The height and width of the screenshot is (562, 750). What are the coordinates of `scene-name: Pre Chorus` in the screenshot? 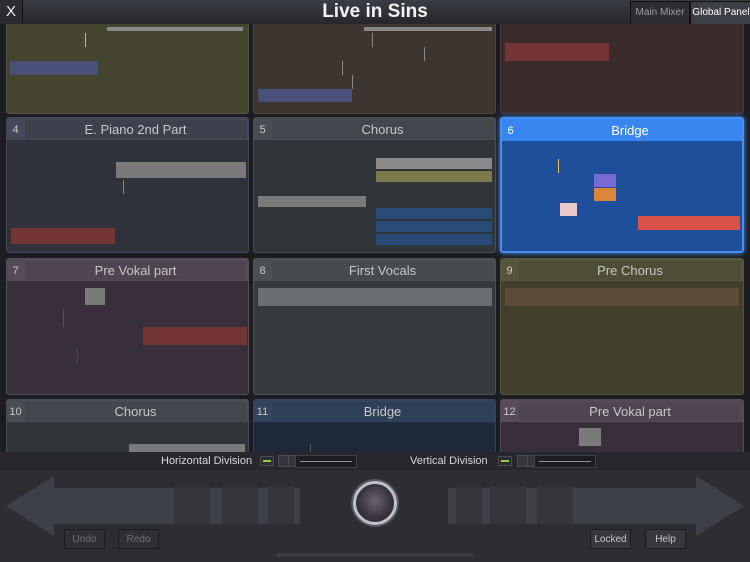 It's located at (630, 270).